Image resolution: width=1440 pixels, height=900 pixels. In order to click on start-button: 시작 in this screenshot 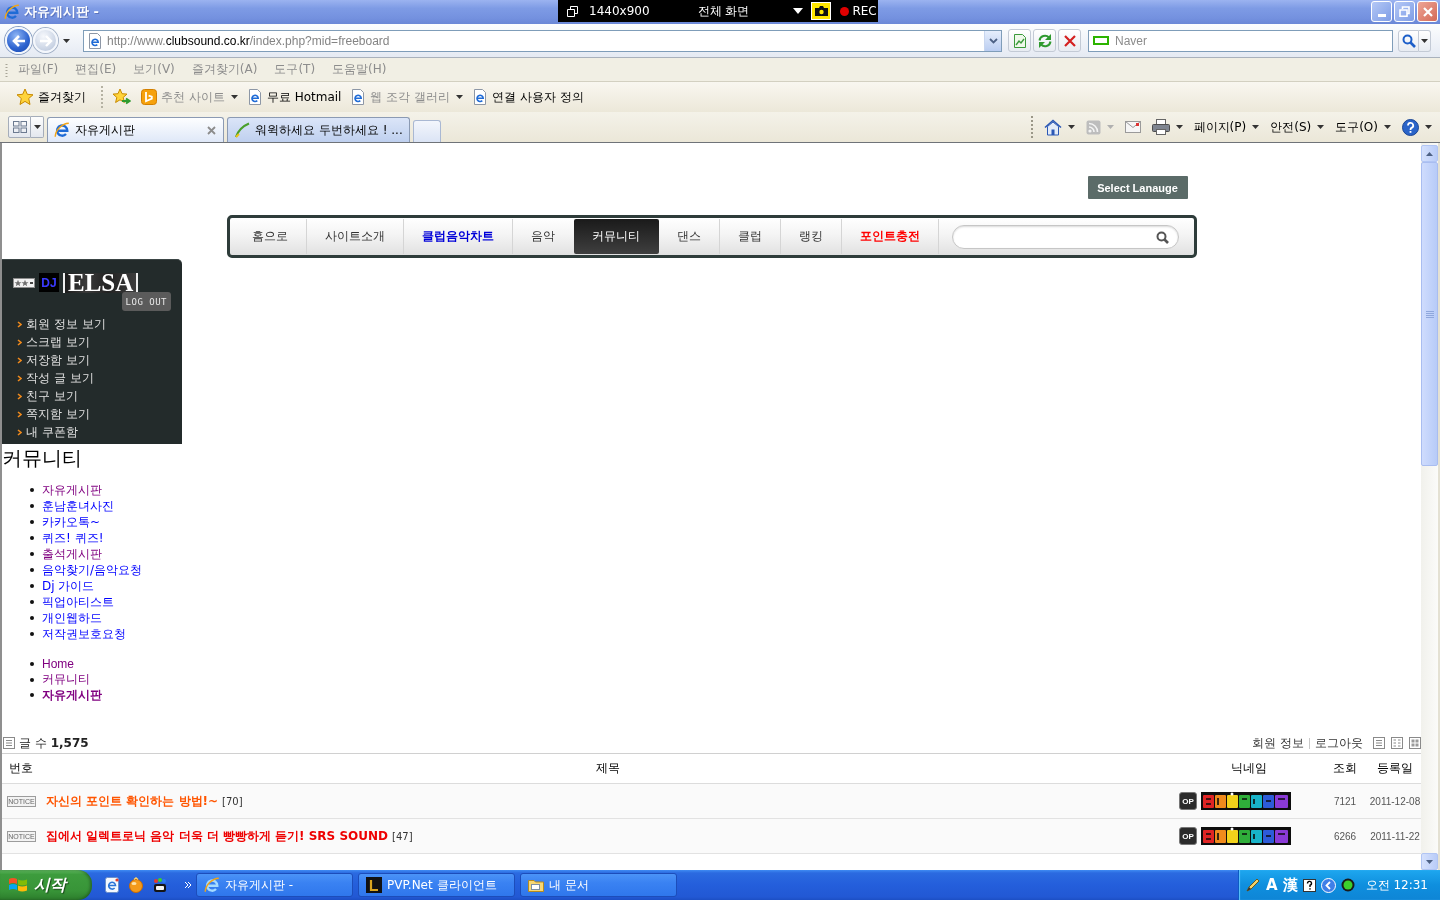, I will do `click(46, 885)`.